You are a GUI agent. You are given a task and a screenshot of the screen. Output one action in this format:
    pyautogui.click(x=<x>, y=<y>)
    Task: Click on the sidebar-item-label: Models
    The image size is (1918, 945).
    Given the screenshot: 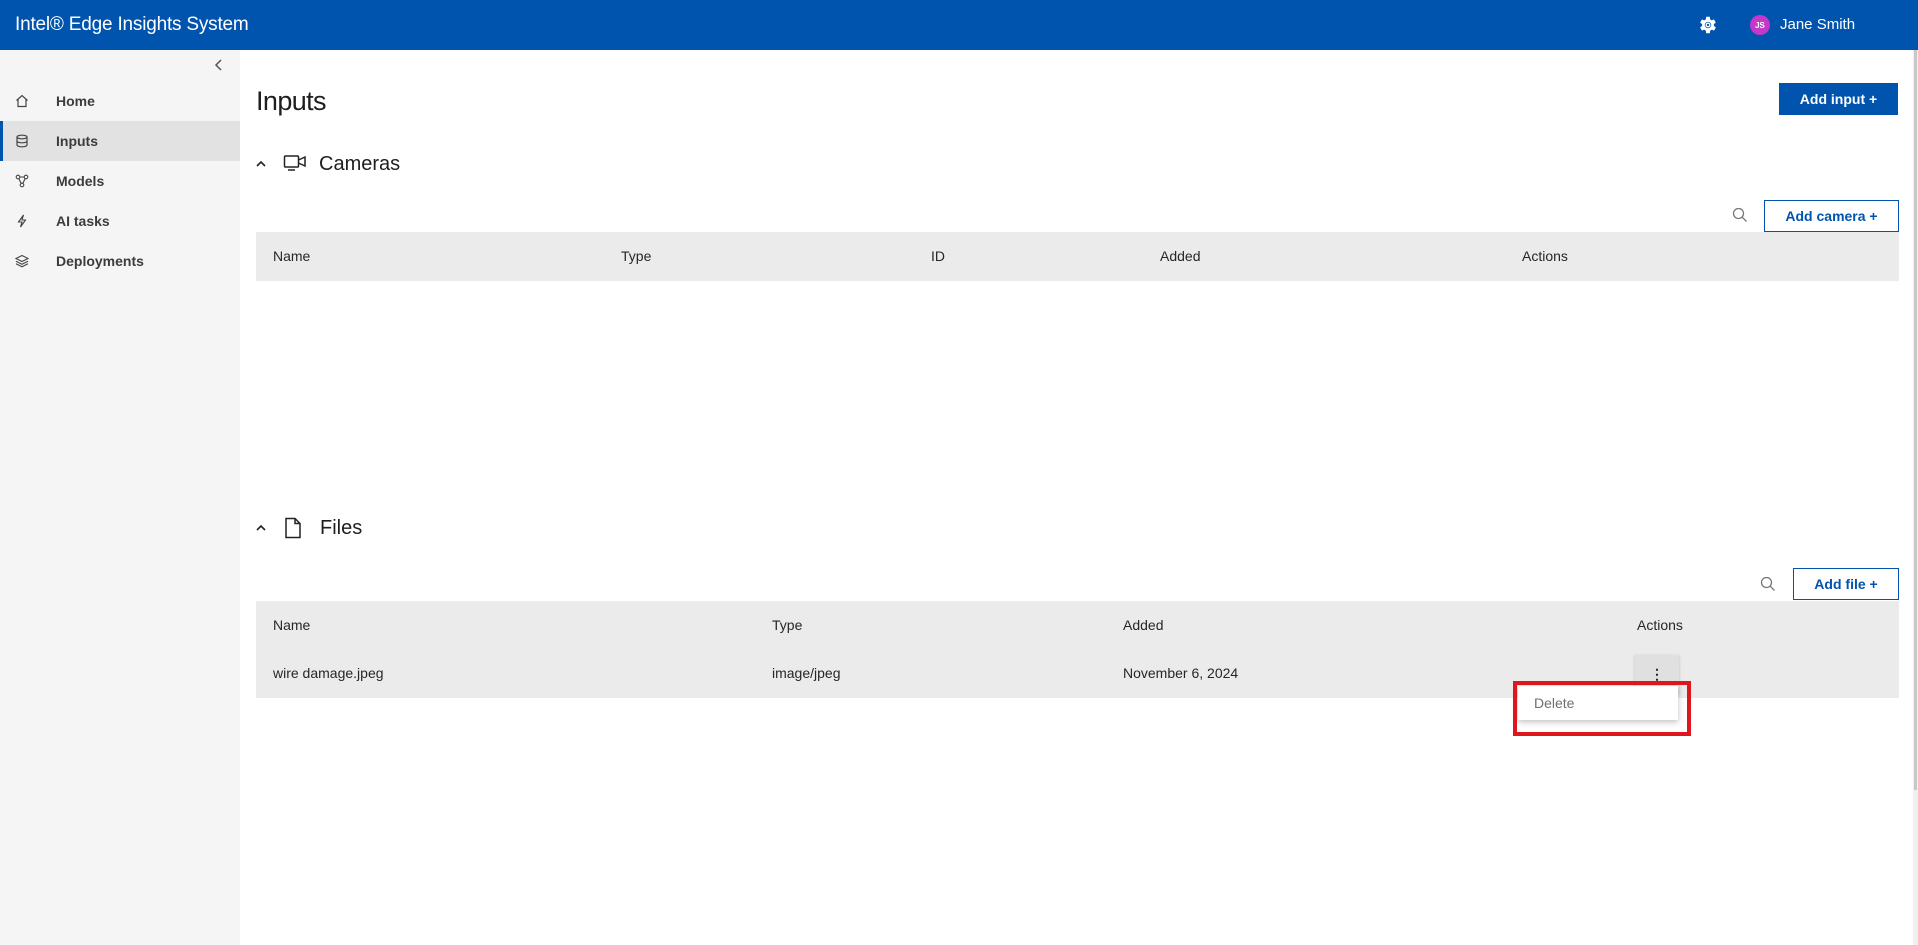 What is the action you would take?
    pyautogui.click(x=80, y=181)
    